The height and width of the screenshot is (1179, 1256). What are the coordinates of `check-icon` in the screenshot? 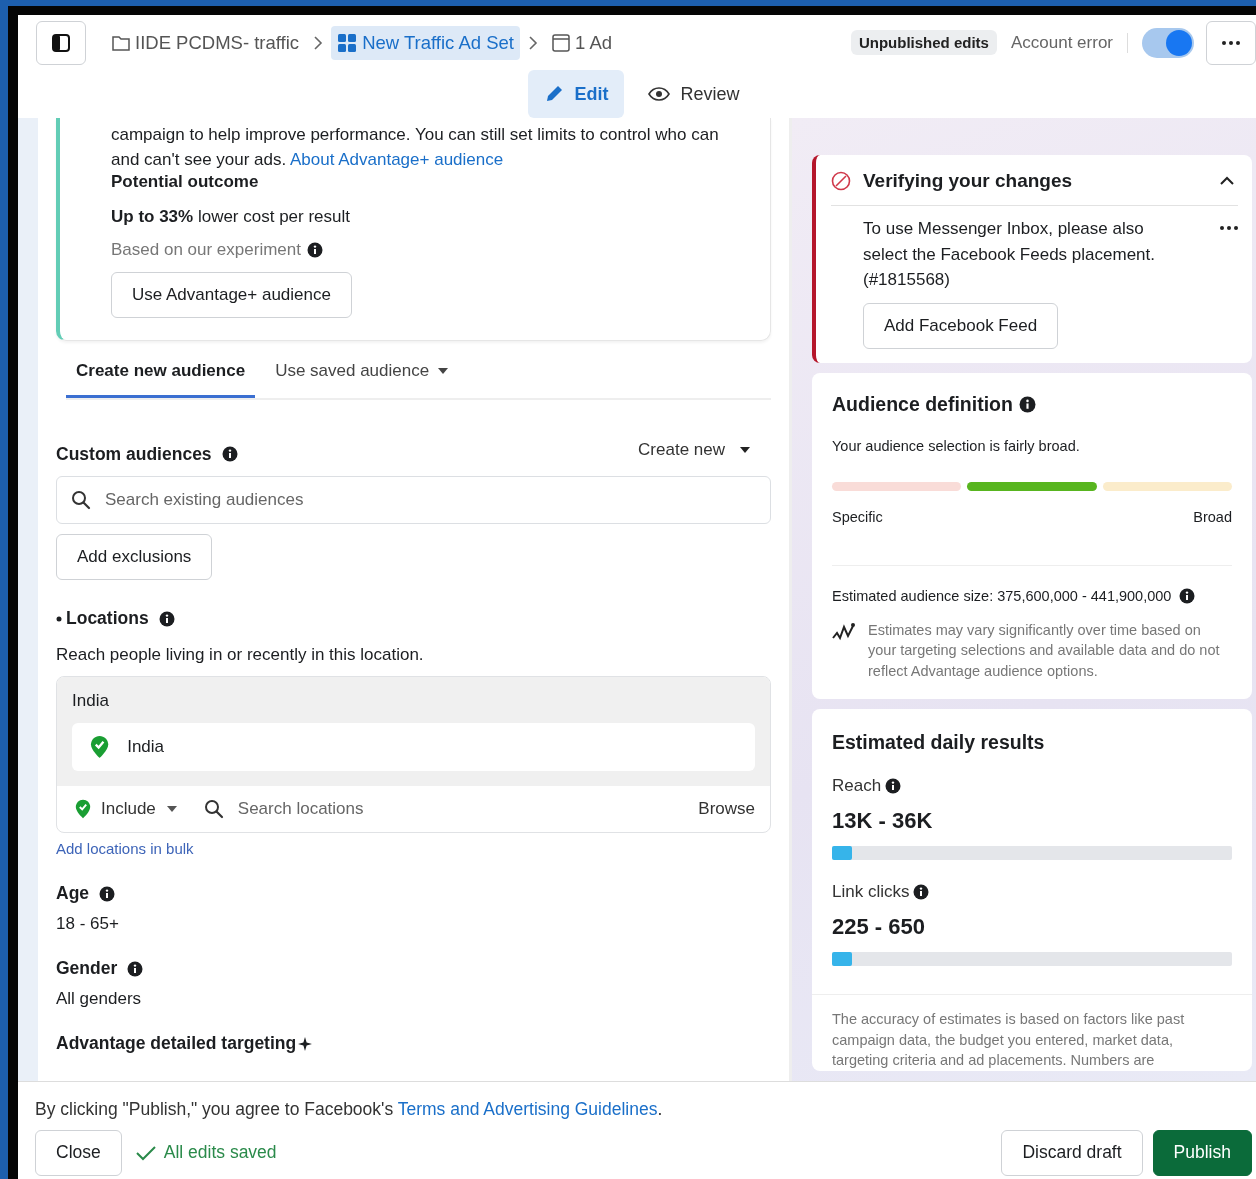 It's located at (145, 1152).